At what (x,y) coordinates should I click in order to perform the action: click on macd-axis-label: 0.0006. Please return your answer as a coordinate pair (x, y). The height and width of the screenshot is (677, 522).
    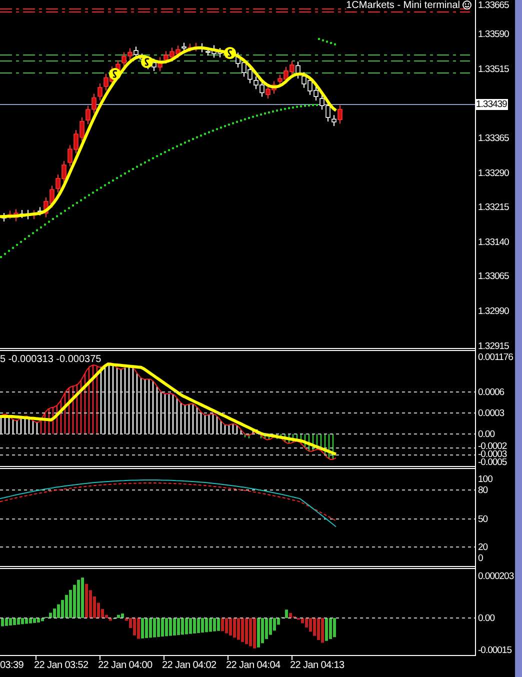
    Looking at the image, I should click on (491, 392).